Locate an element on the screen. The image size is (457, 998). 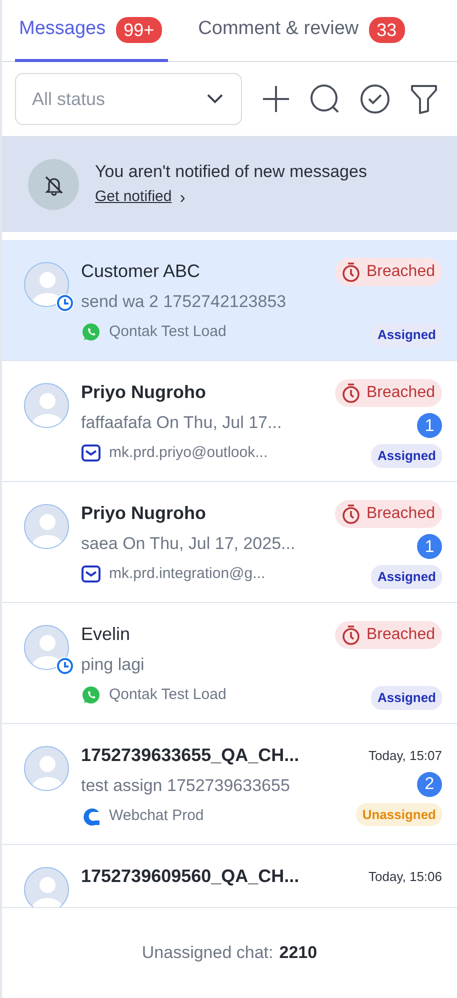
search-icon is located at coordinates (325, 99).